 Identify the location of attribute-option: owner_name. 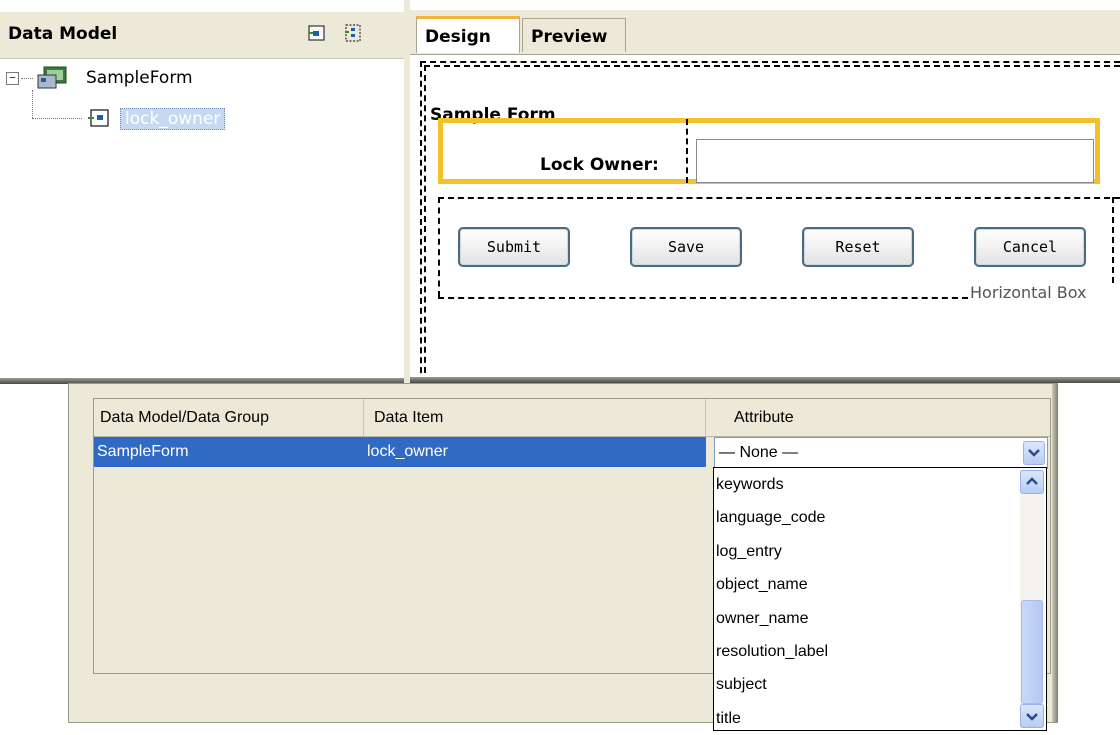
(864, 618).